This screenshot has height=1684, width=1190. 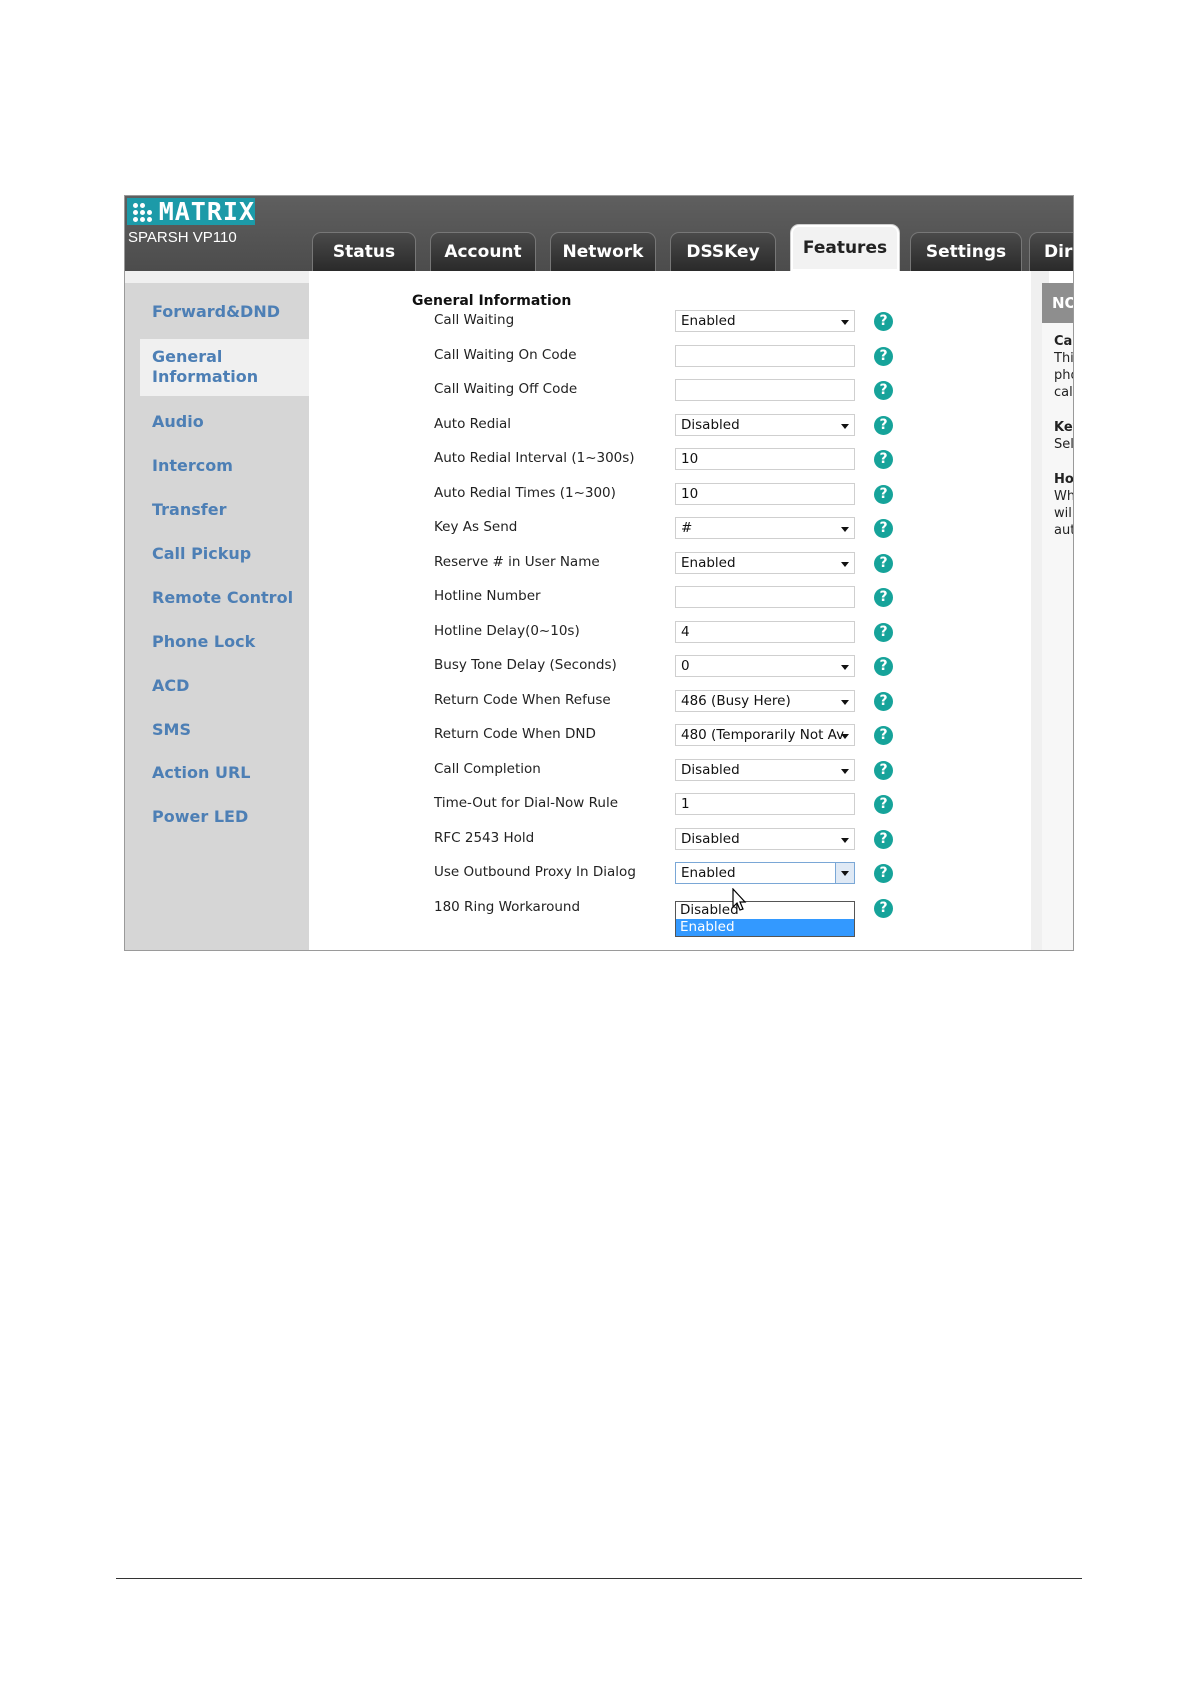 What do you see at coordinates (201, 773) in the screenshot?
I see `sidebar-item-action-url: Action URL` at bounding box center [201, 773].